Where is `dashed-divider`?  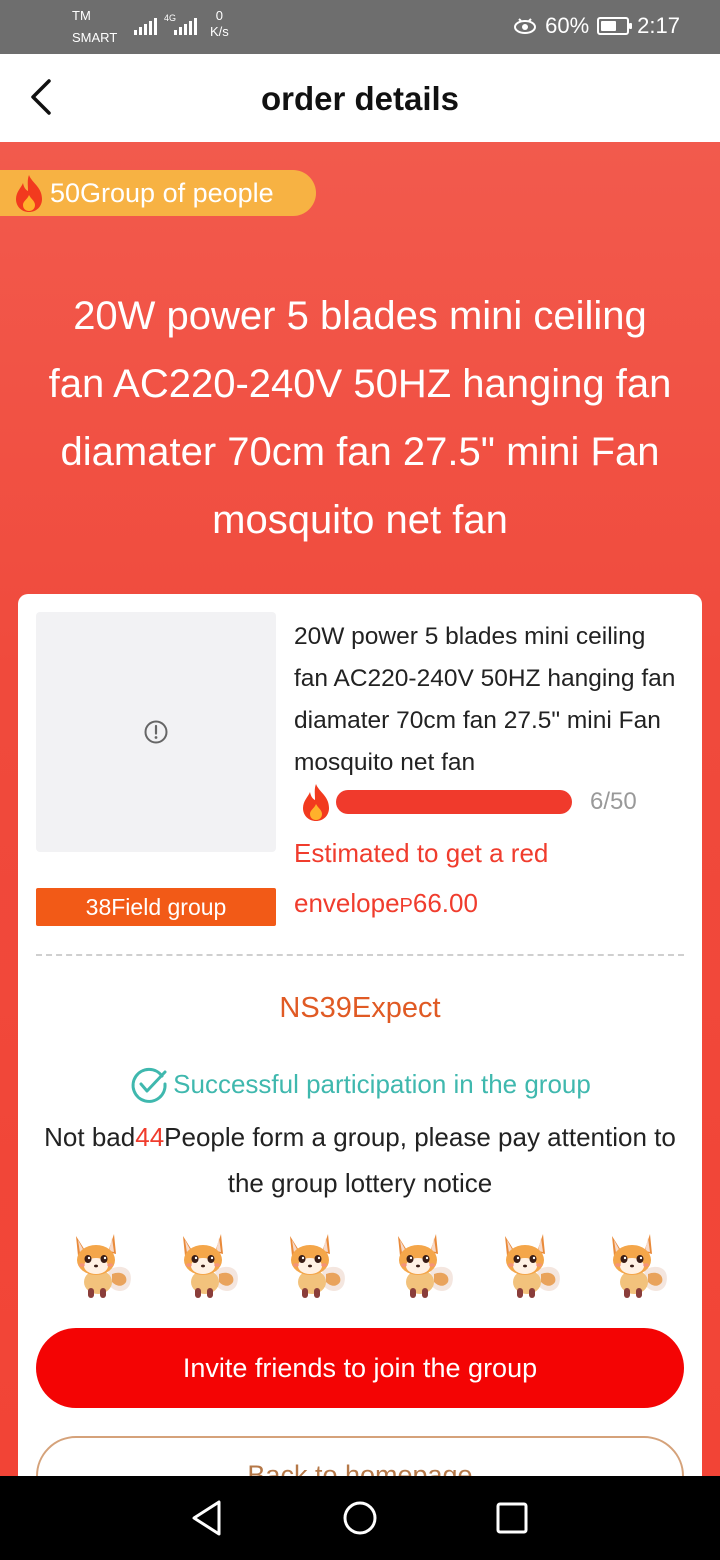 dashed-divider is located at coordinates (360, 955).